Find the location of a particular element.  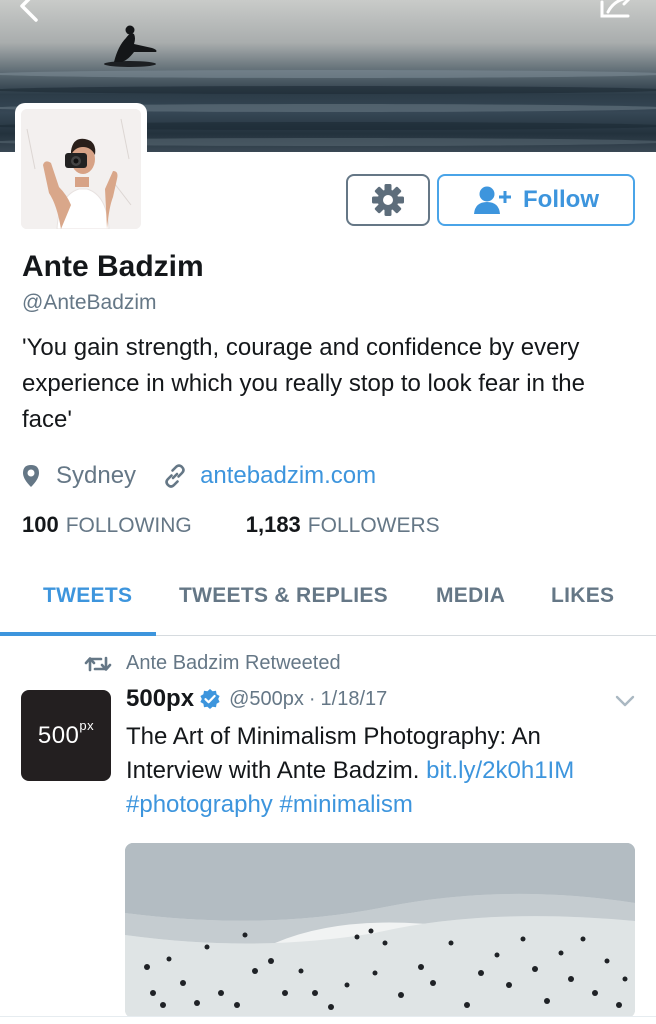

tab-media: MEDIA is located at coordinates (470, 596).